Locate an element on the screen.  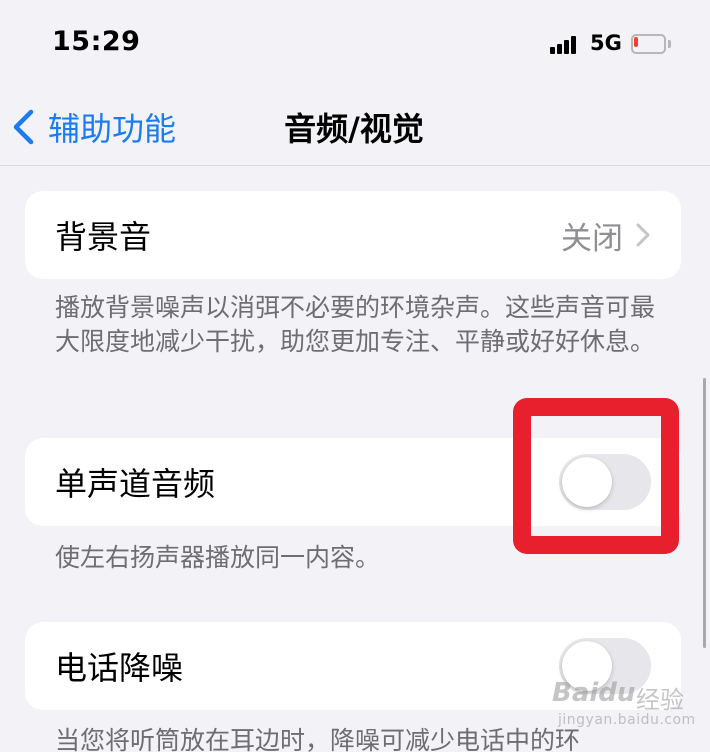
watermark-sub: 经验 is located at coordinates (660, 700).